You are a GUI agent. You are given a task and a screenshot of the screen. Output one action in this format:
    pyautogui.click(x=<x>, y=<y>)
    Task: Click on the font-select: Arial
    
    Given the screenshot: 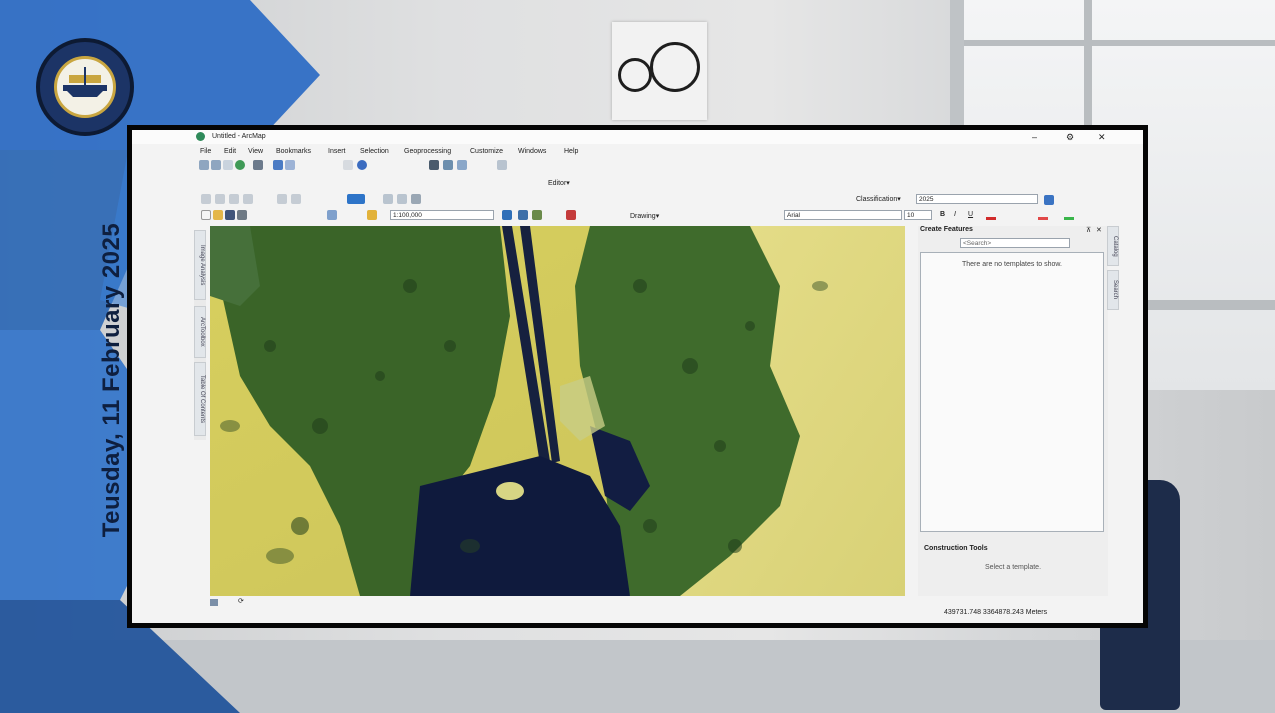 What is the action you would take?
    pyautogui.click(x=843, y=215)
    